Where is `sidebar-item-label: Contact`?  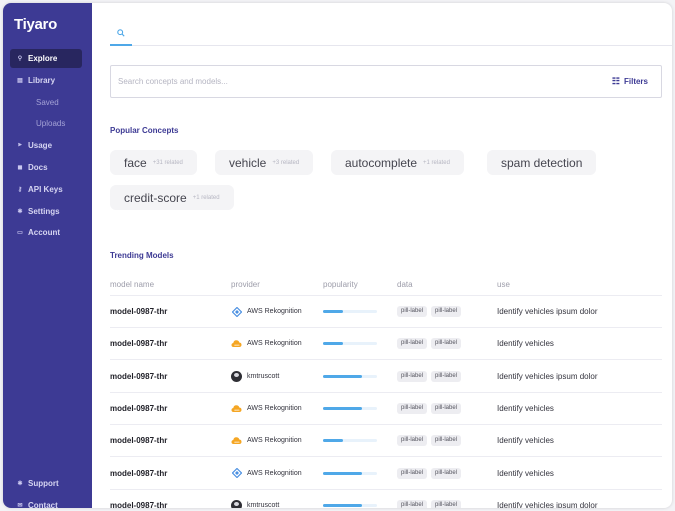
sidebar-item-label: Contact is located at coordinates (43, 504).